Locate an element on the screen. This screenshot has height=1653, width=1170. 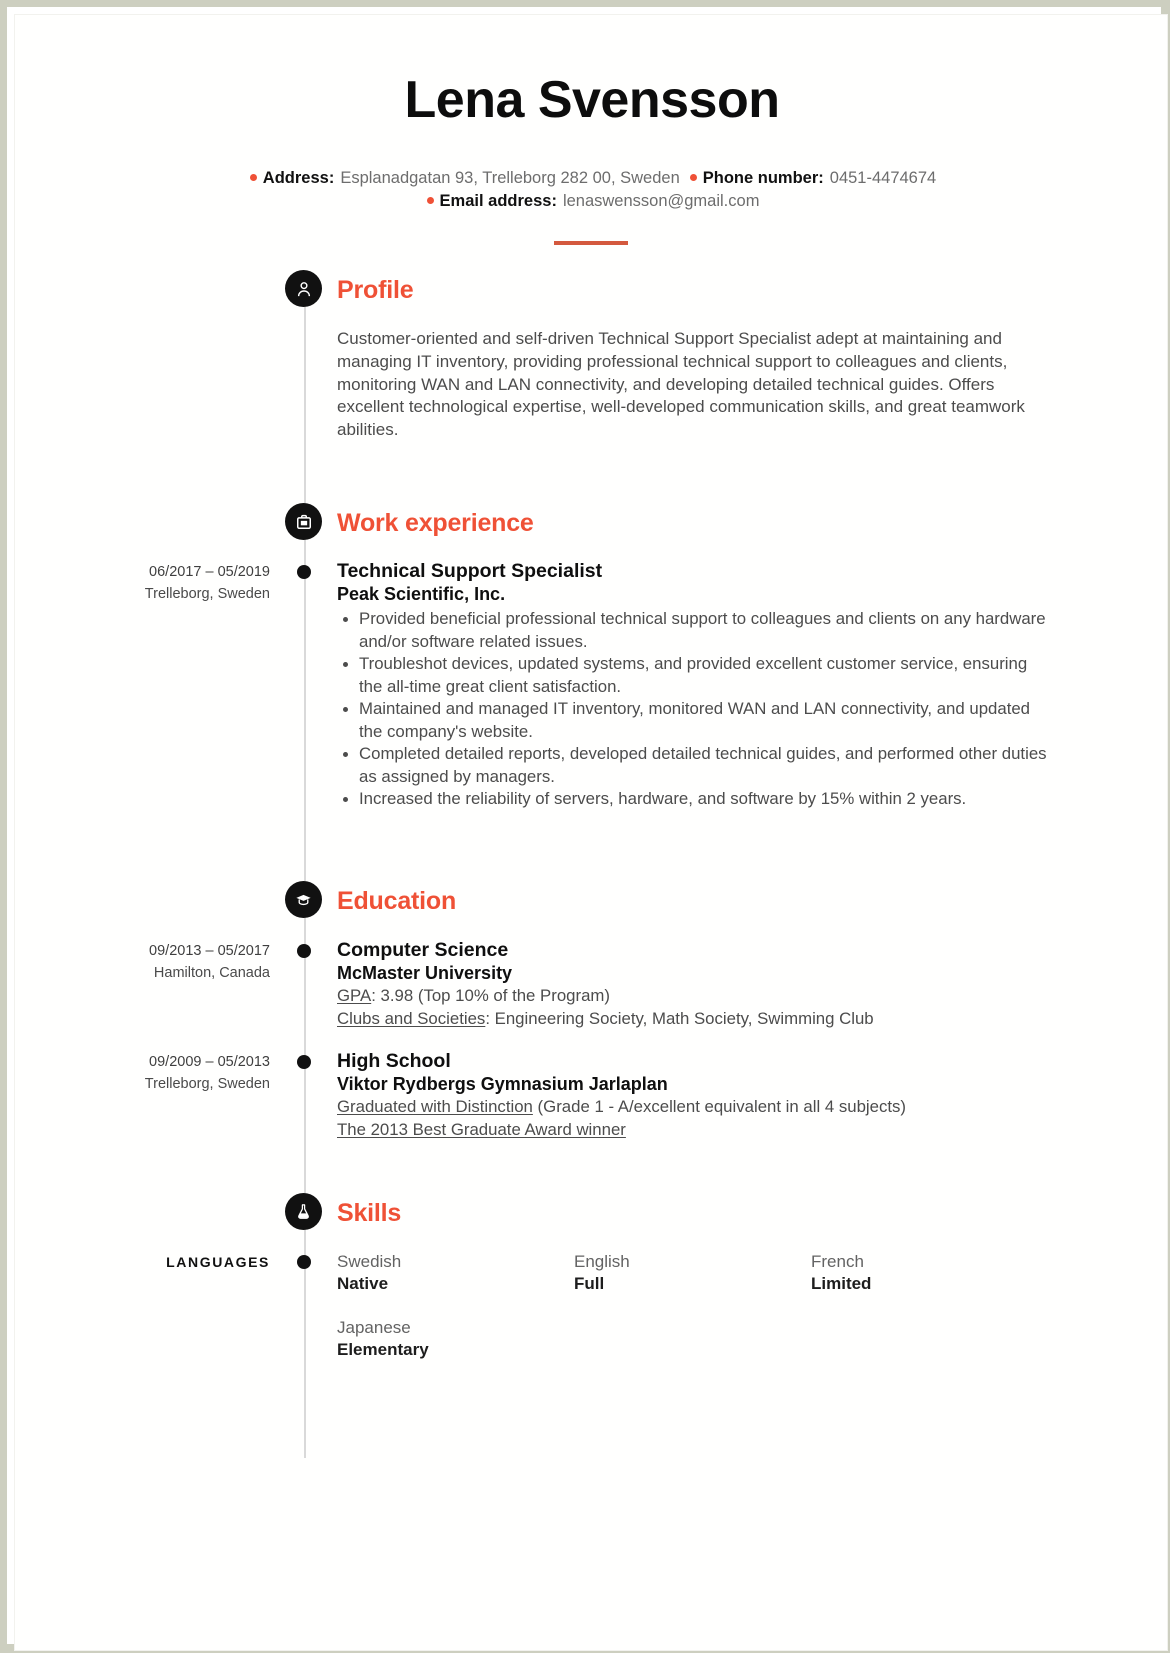
education-location: Trelleborg, Sweden is located at coordinates (207, 1084).